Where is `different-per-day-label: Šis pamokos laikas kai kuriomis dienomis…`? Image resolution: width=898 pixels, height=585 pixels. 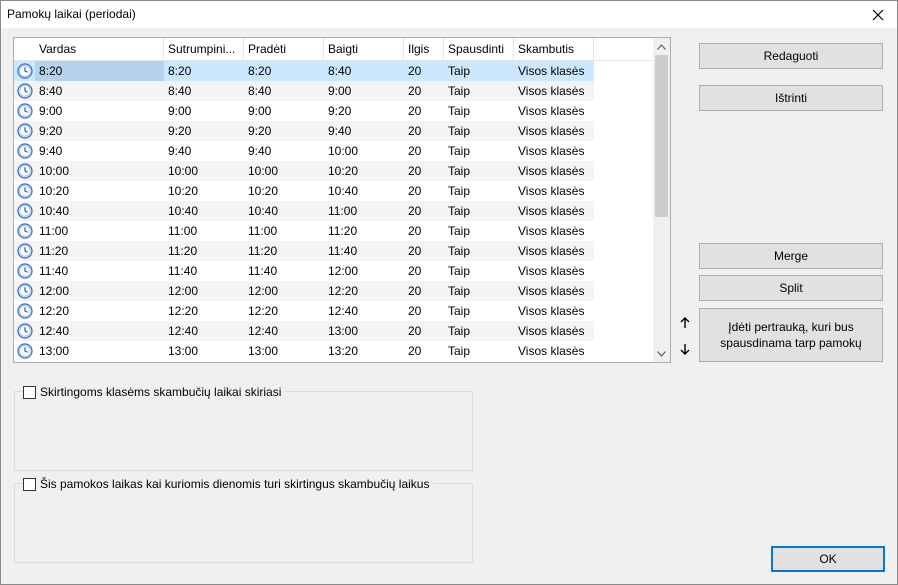 different-per-day-label: Šis pamokos laikas kai kuriomis dienomis… is located at coordinates (235, 484).